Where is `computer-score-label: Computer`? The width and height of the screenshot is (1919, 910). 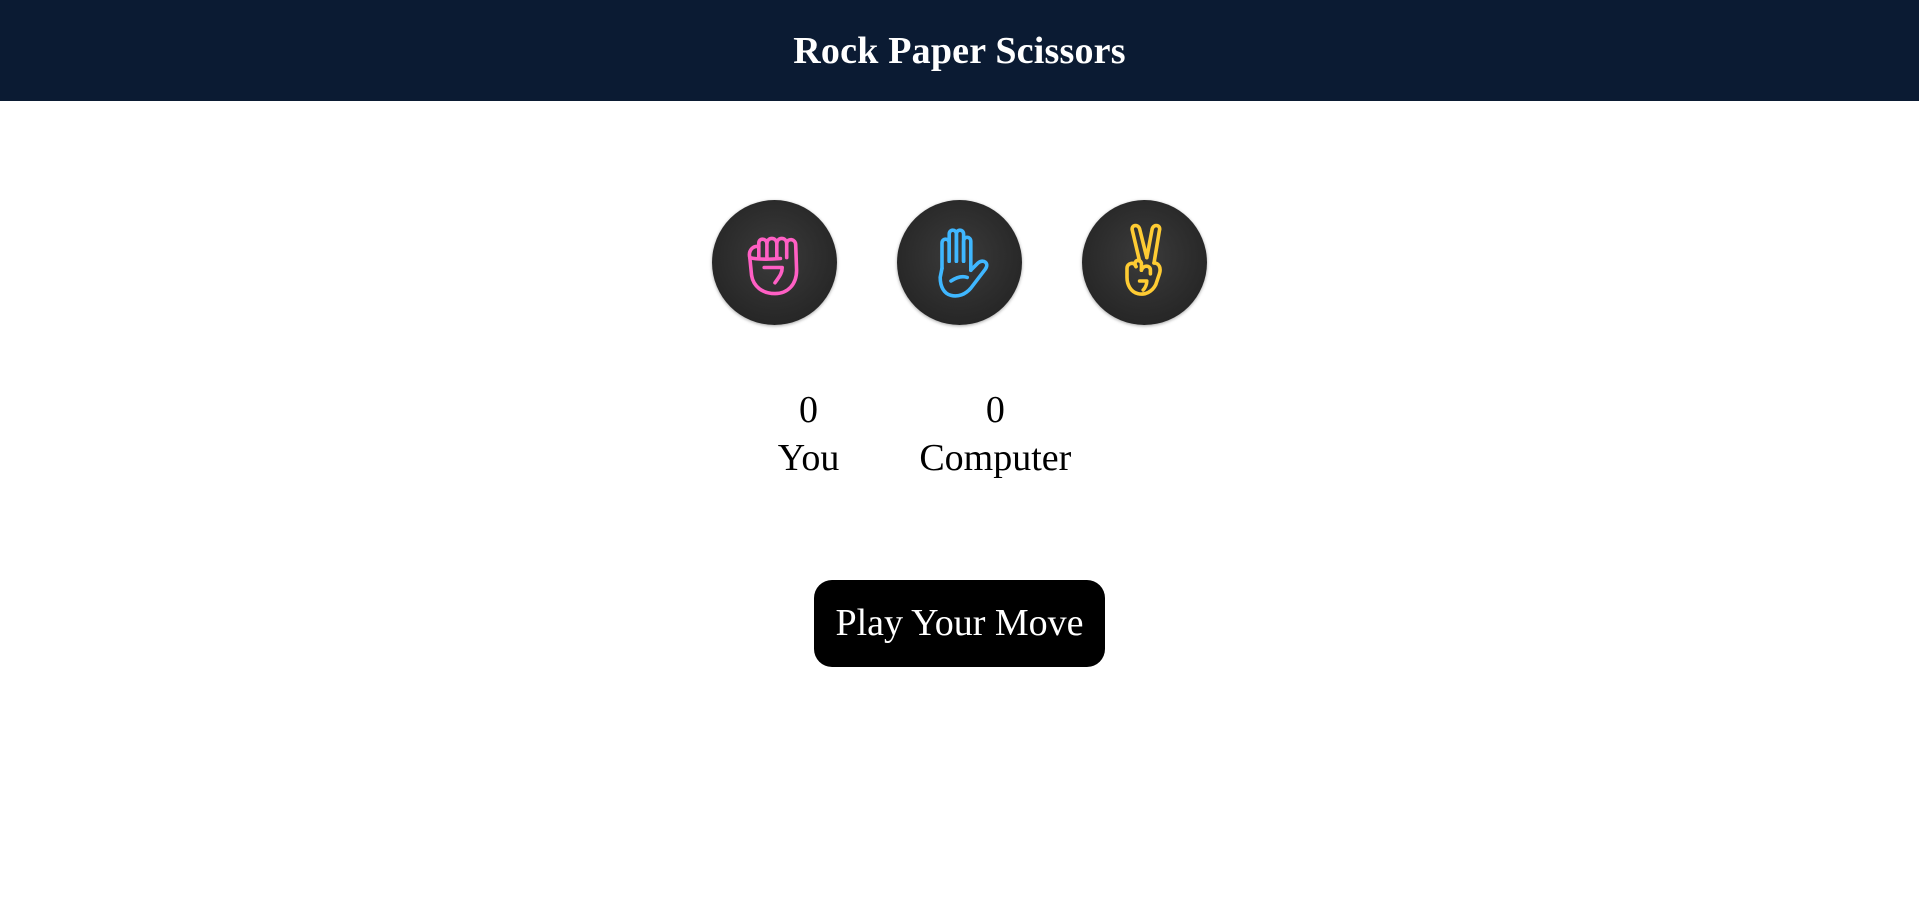 computer-score-label: Computer is located at coordinates (995, 458).